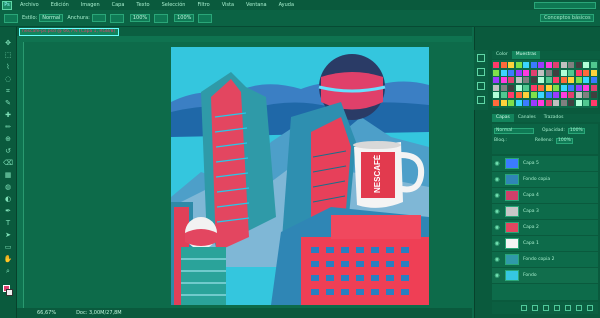 This screenshot has height=318, width=600. What do you see at coordinates (140, 18) in the screenshot?
I see `opacity-field: 100%` at bounding box center [140, 18].